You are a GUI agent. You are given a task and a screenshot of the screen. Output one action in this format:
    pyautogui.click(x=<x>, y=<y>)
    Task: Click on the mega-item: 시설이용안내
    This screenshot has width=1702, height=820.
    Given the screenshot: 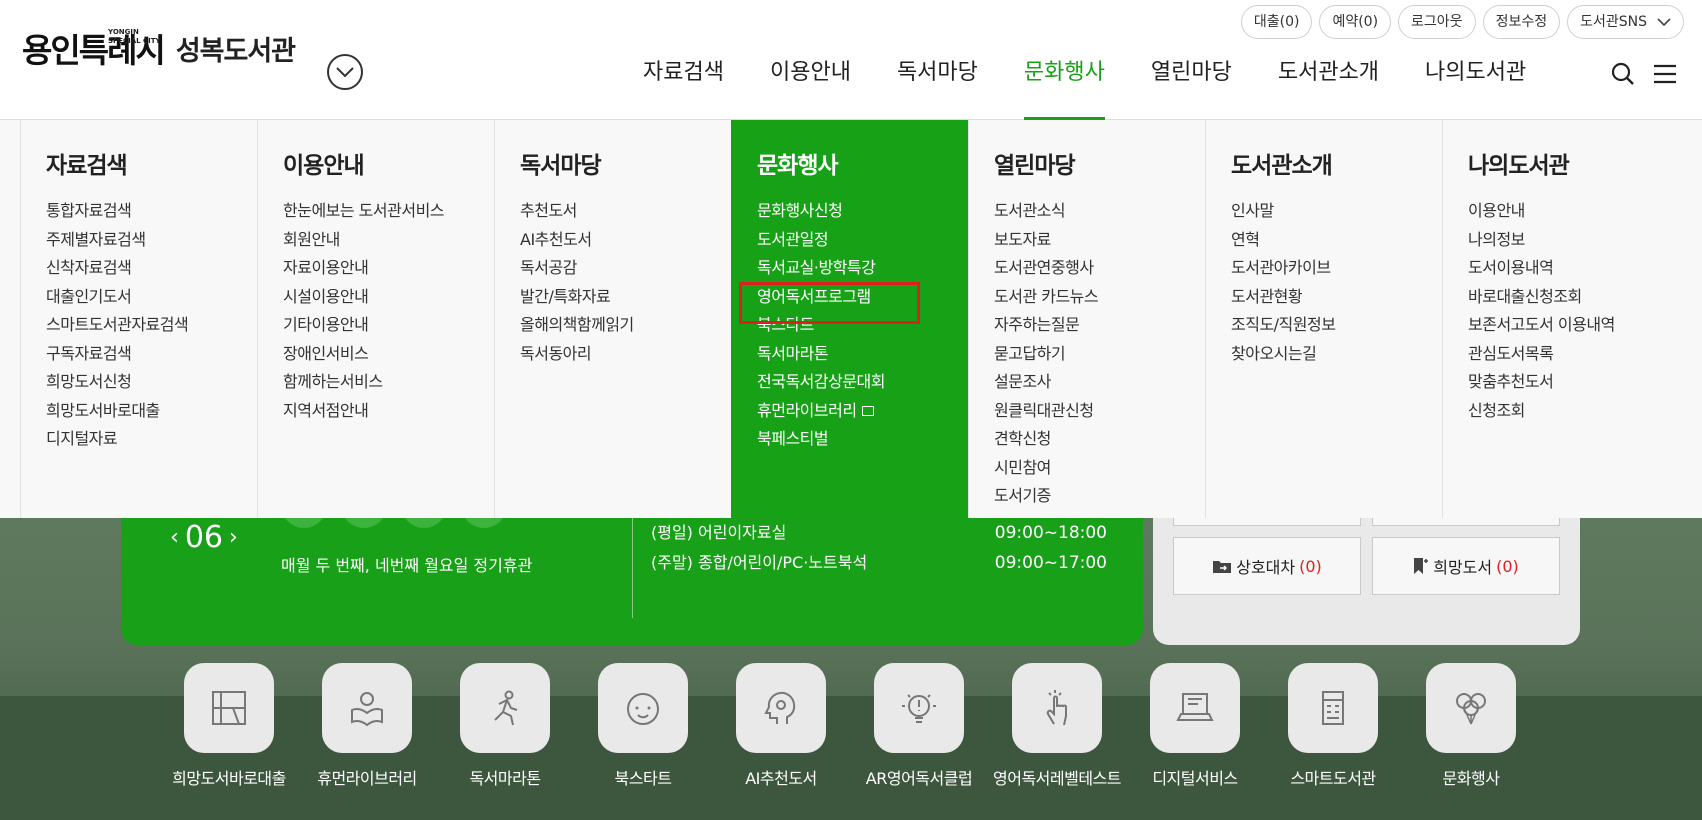 What is the action you would take?
    pyautogui.click(x=388, y=297)
    